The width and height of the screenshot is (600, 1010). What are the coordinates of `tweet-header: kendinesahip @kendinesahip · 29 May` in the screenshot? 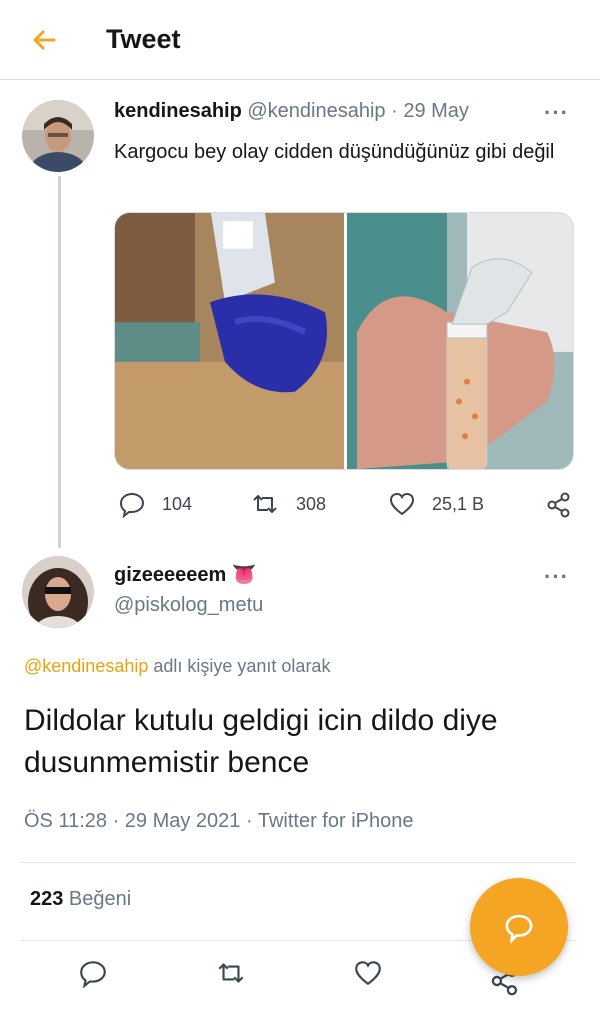 It's located at (291, 111).